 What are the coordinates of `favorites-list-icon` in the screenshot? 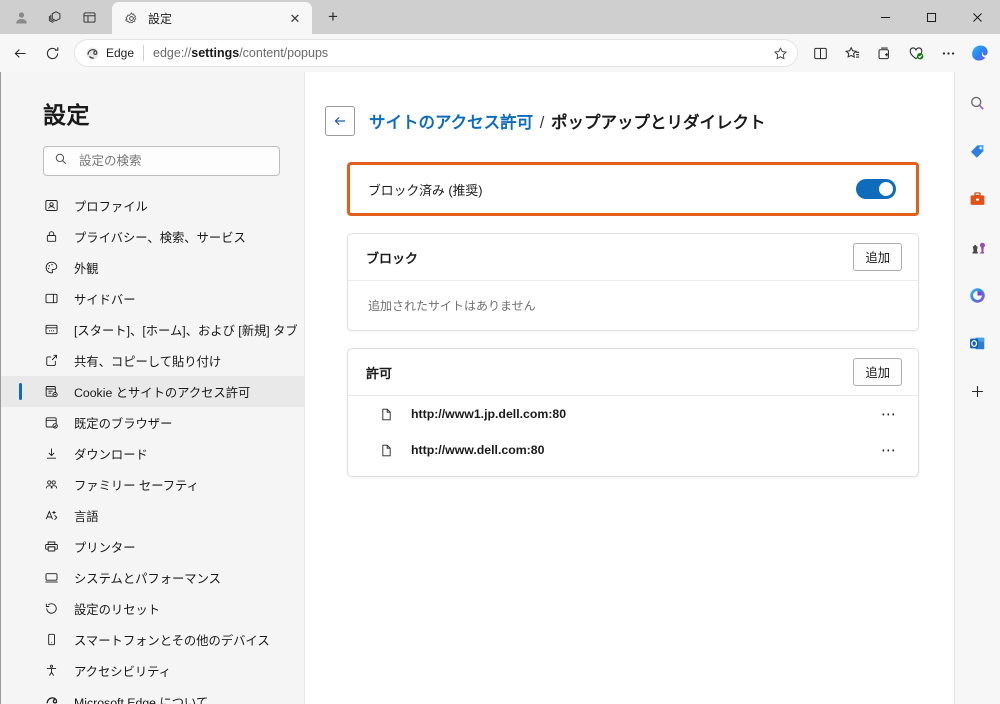 It's located at (852, 53).